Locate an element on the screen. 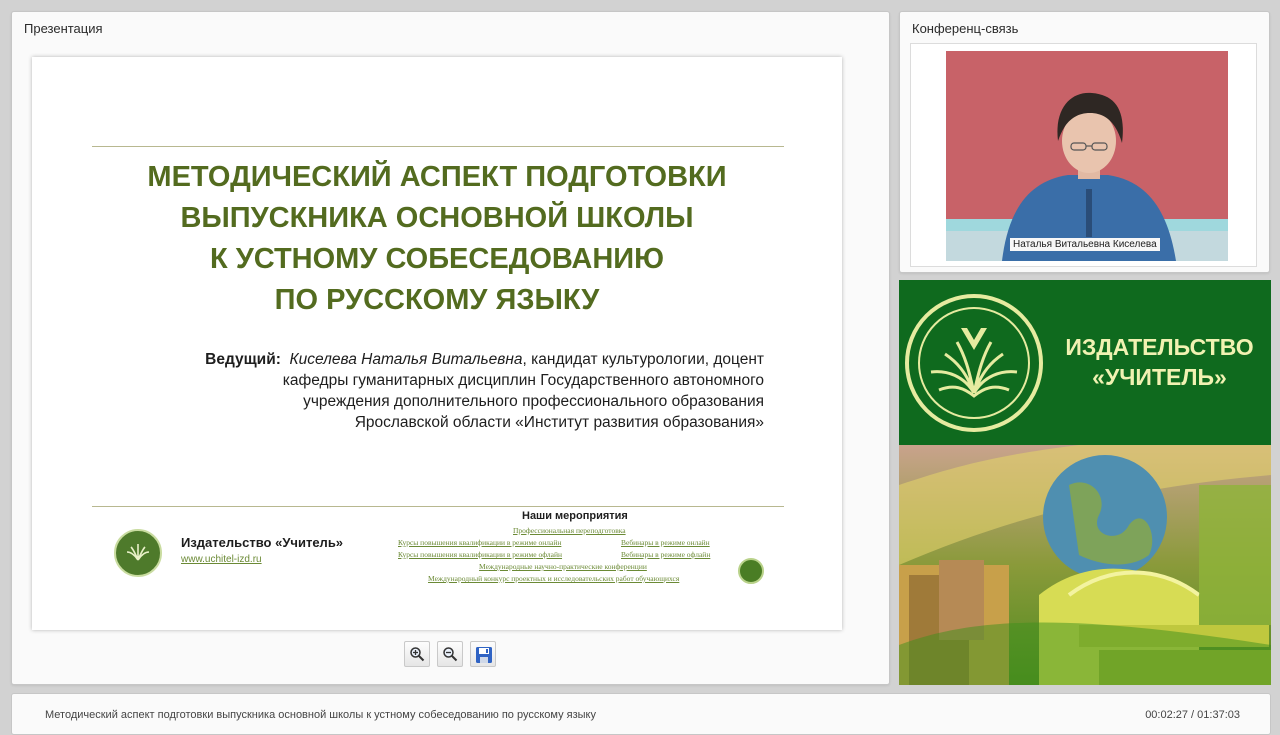 The height and width of the screenshot is (735, 1280). participant-video: Наталья Витальевна Киселева is located at coordinates (1087, 156).